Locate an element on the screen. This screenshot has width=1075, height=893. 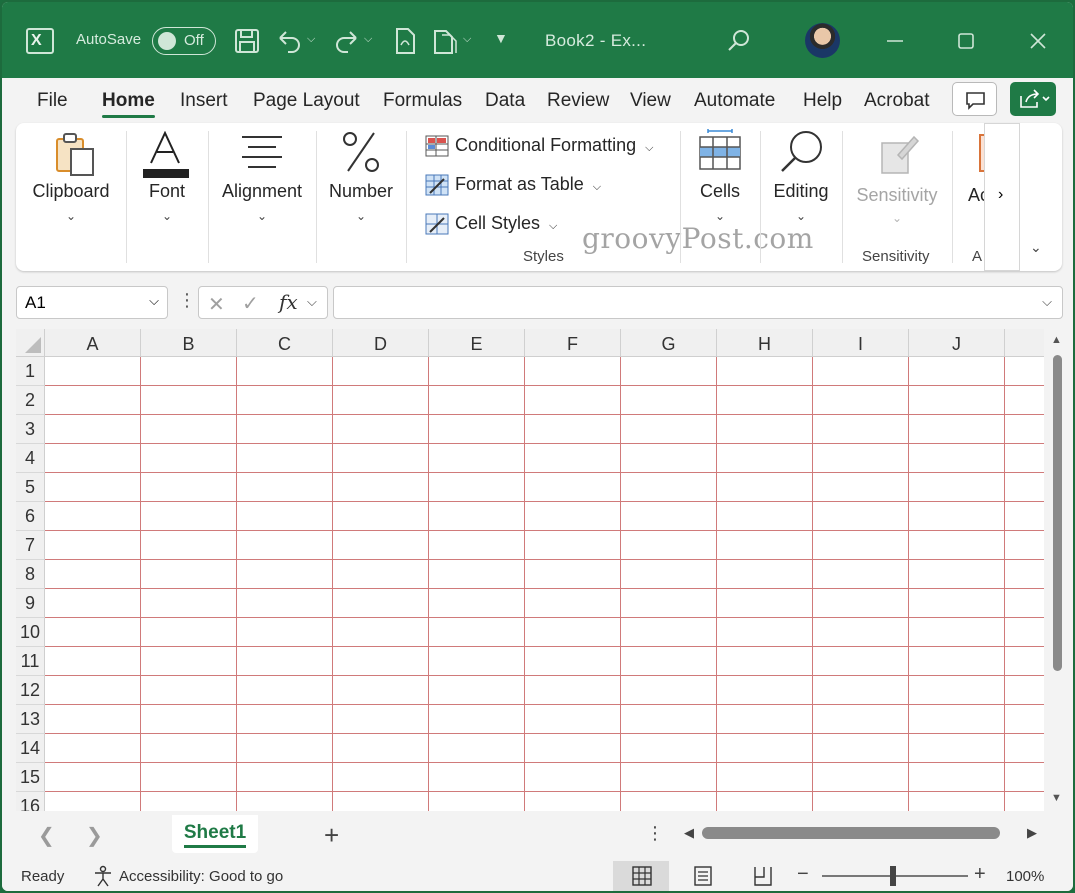
scroll-left-icon: ◀ is located at coordinates (689, 833).